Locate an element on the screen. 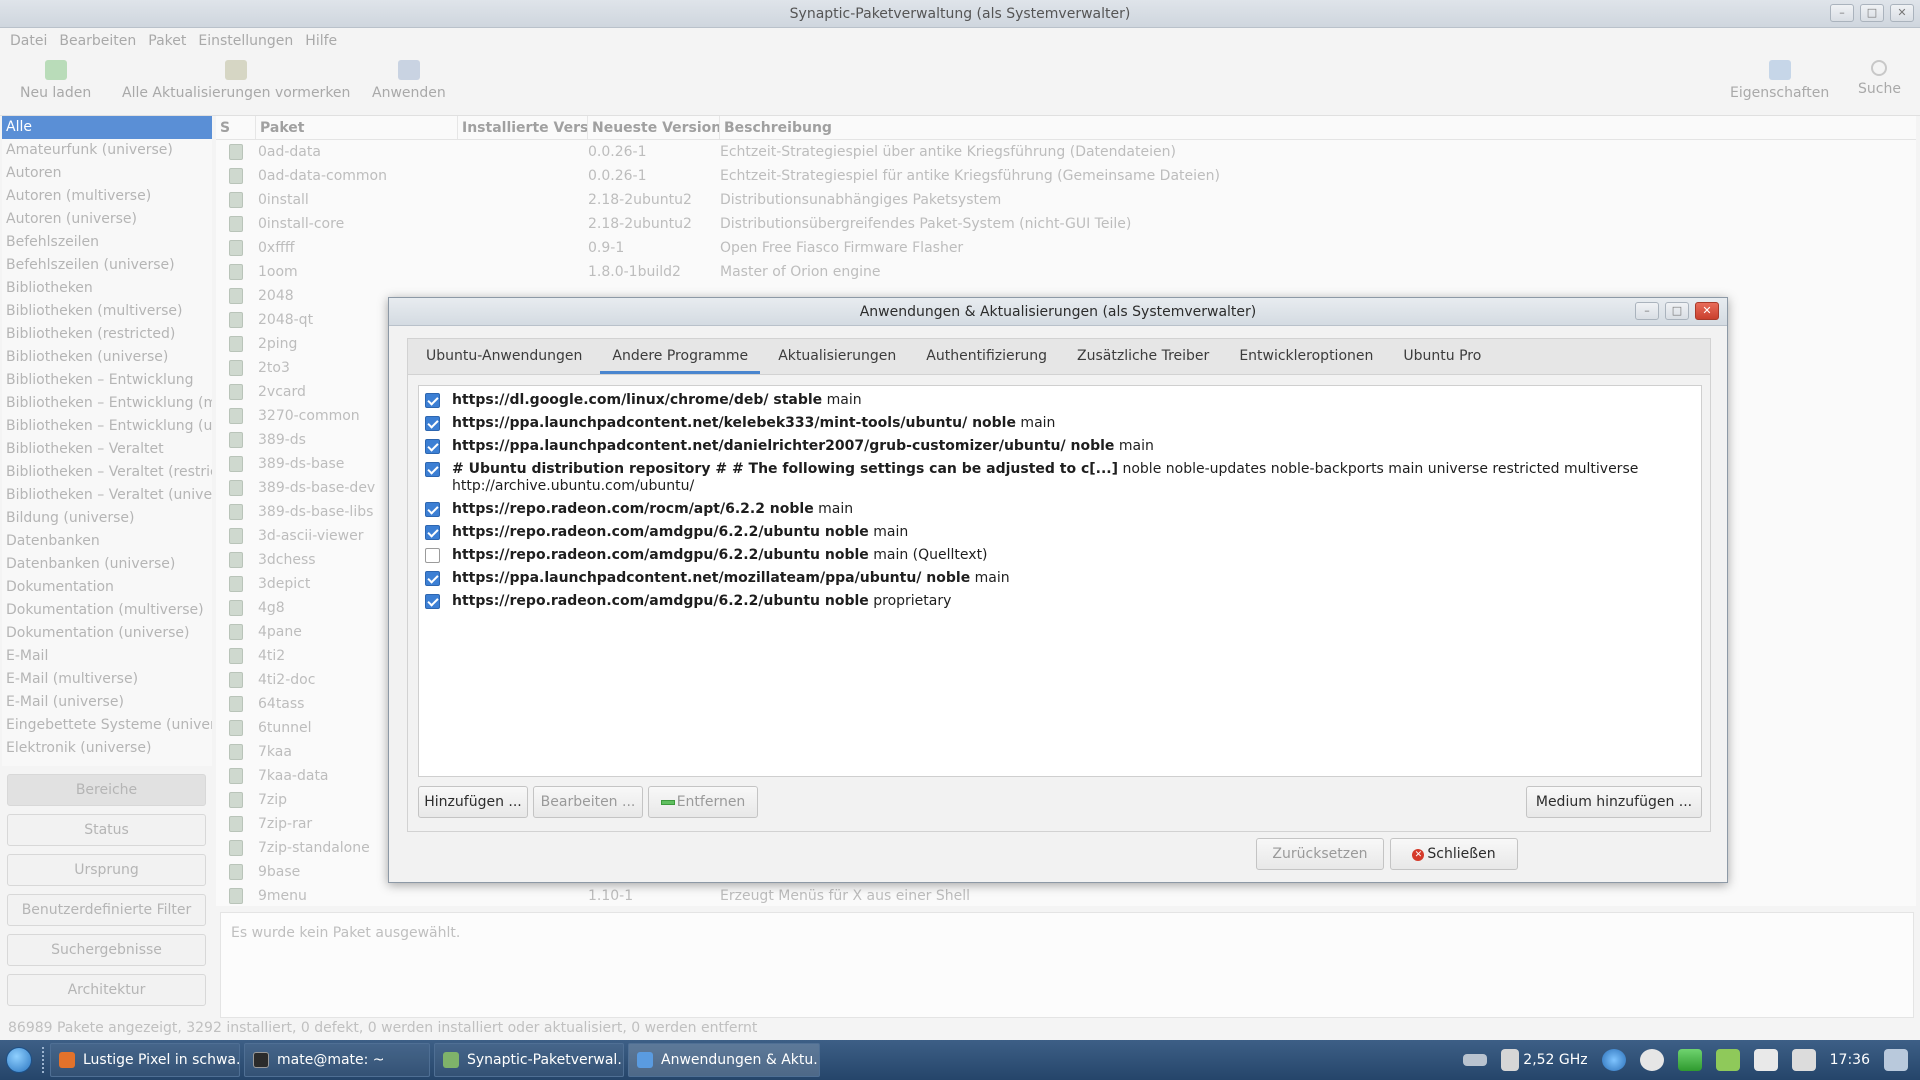  dialog-maximize-button: □ is located at coordinates (1677, 311).